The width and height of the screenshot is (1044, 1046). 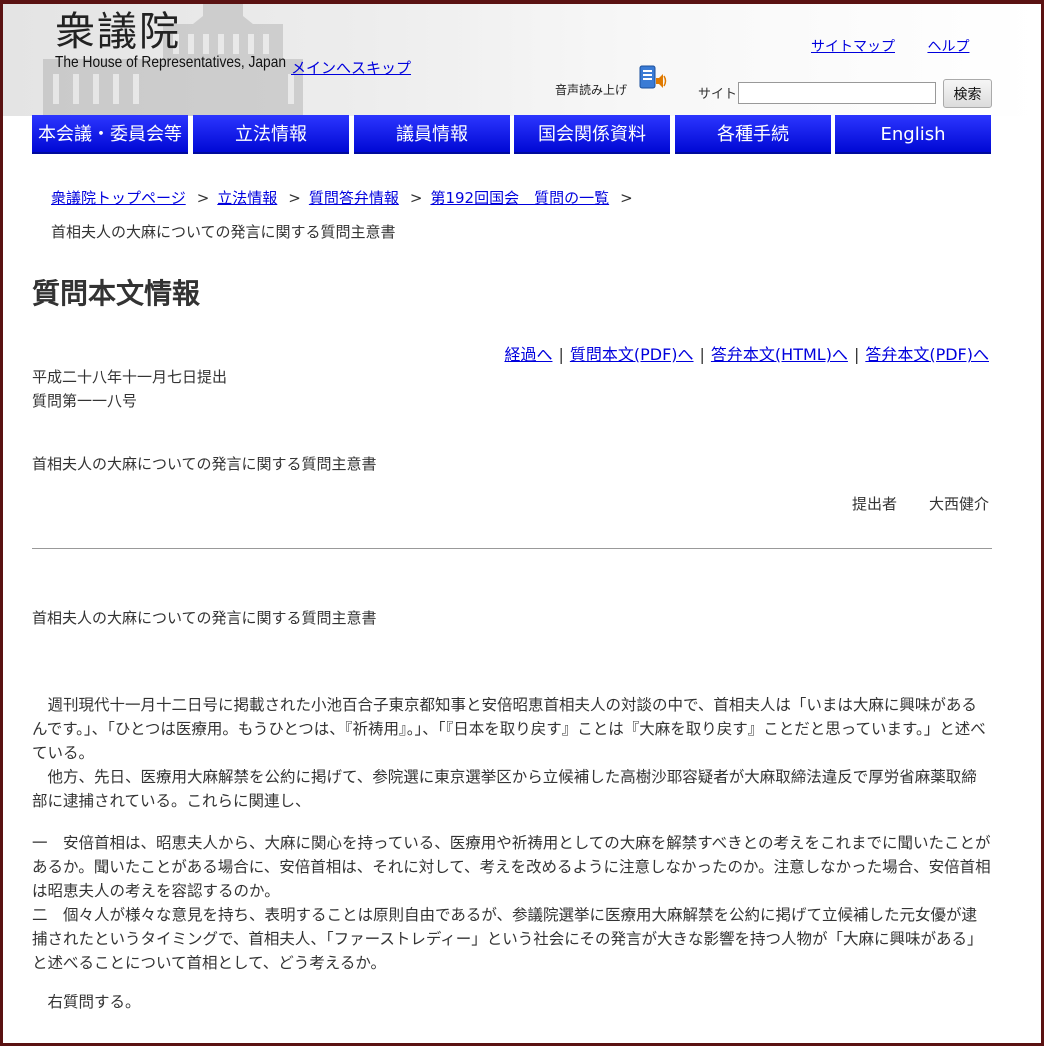 I want to click on voice-reading-label: 音声読み上げ, so click(x=591, y=89).